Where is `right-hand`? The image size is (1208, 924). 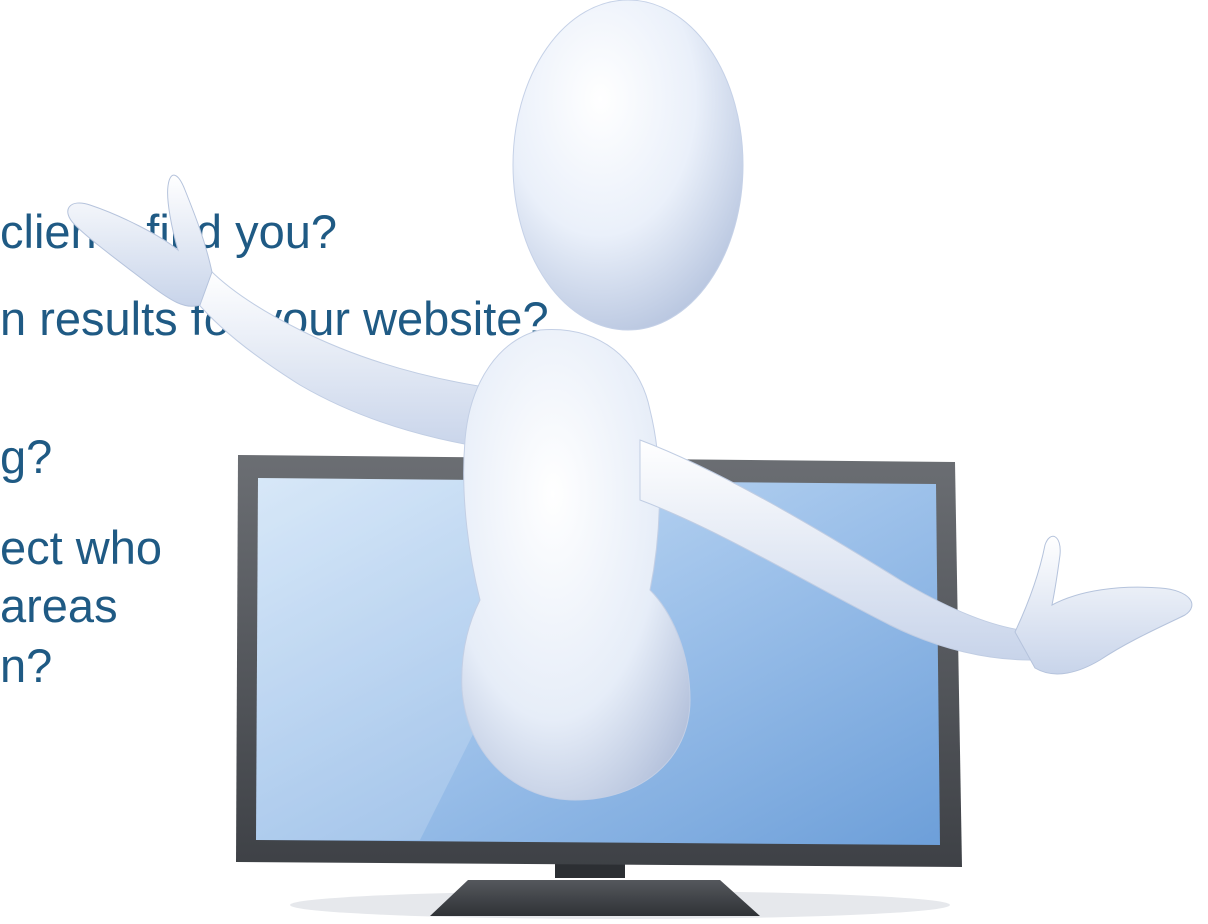
right-hand is located at coordinates (1103, 605).